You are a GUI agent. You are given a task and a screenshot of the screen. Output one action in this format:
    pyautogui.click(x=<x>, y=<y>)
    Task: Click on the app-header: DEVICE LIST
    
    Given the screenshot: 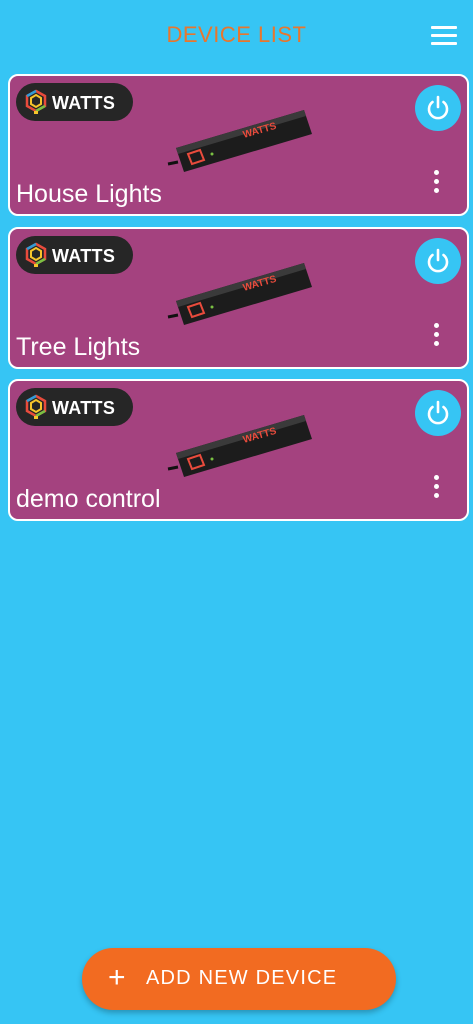 What is the action you would take?
    pyautogui.click(x=236, y=36)
    